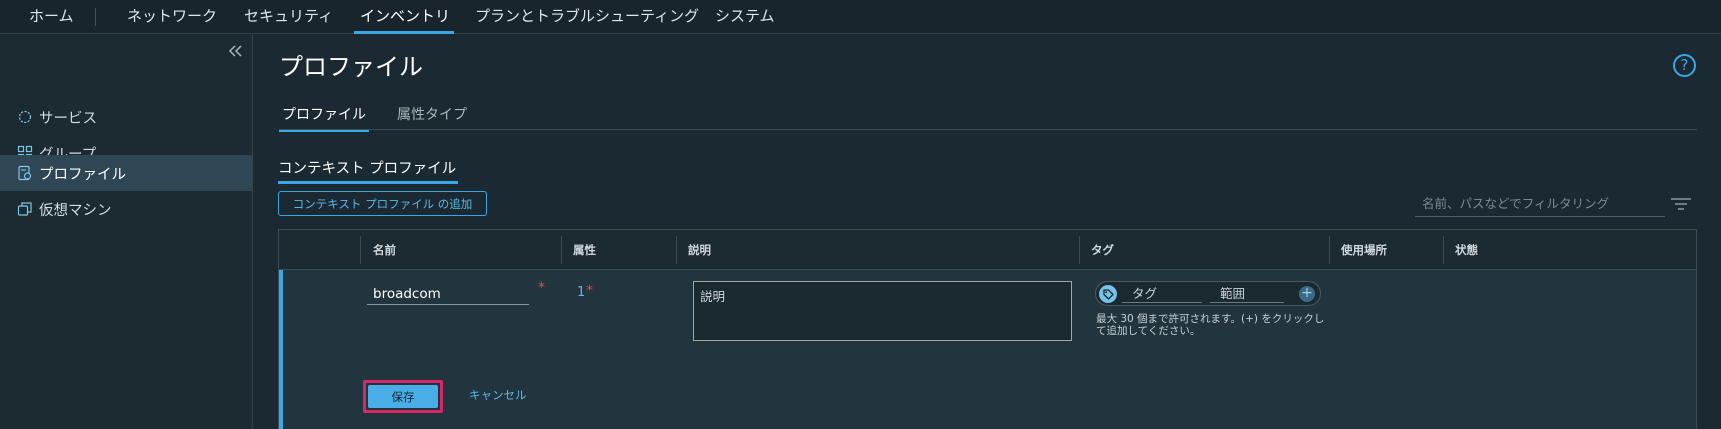  Describe the element at coordinates (1681, 204) in the screenshot. I see `filter-icon` at that location.